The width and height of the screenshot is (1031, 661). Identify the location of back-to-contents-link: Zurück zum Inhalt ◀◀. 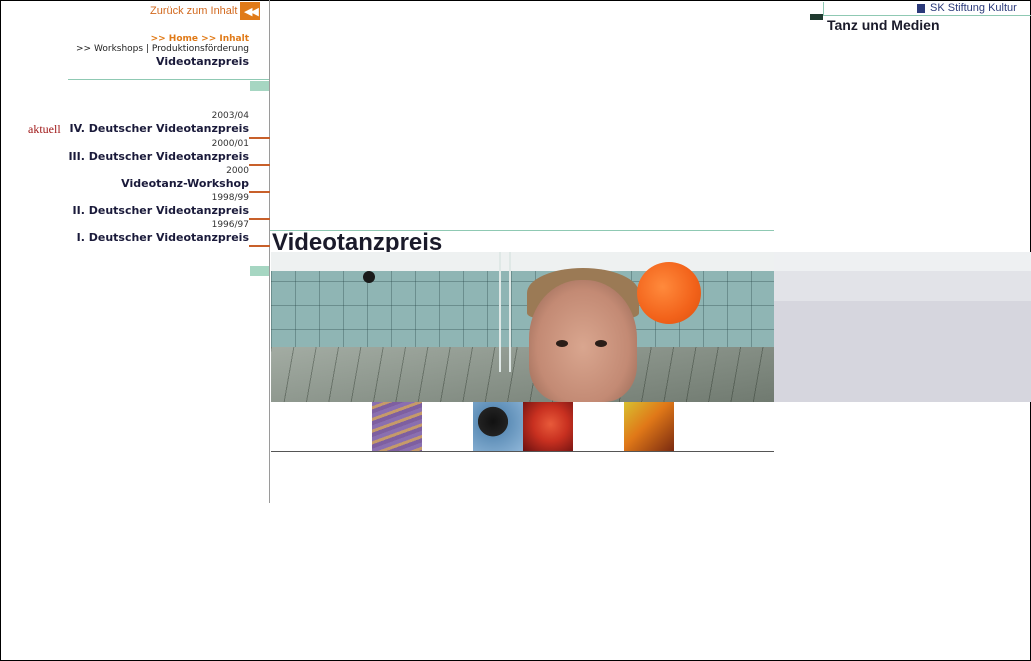
(205, 11).